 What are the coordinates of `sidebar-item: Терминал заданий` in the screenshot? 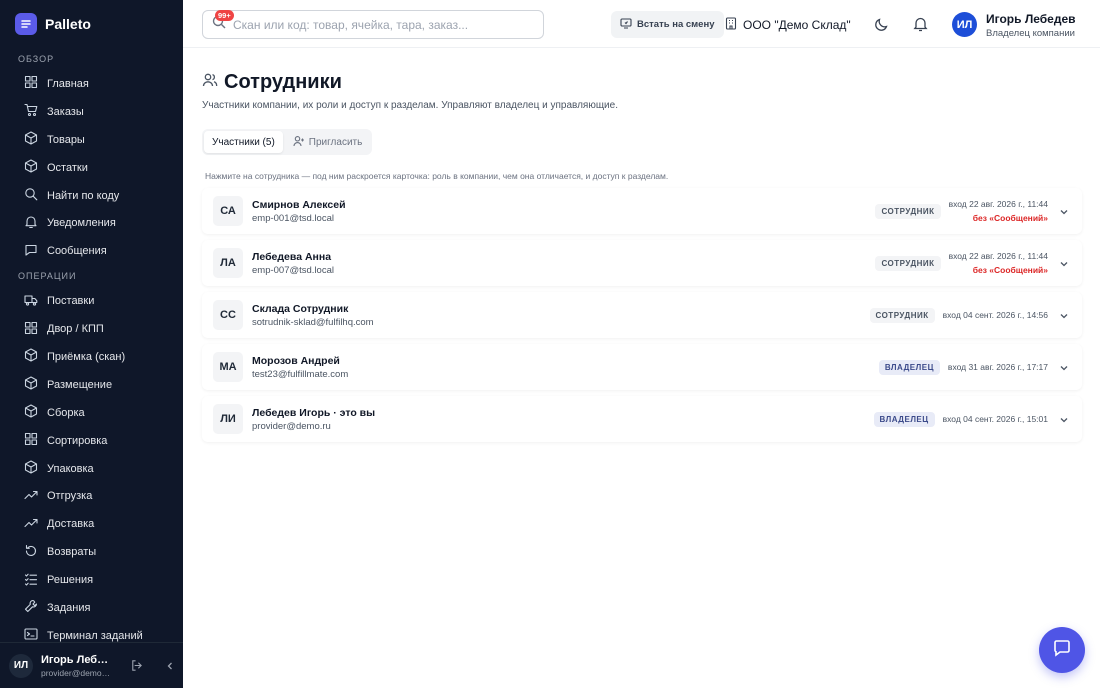 It's located at (91, 632).